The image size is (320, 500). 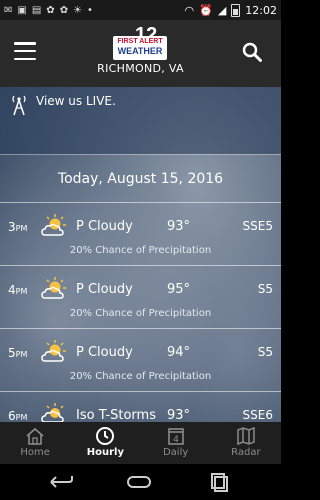 What do you see at coordinates (116, 415) in the screenshot?
I see `hour-condition: Iso T-Storms` at bounding box center [116, 415].